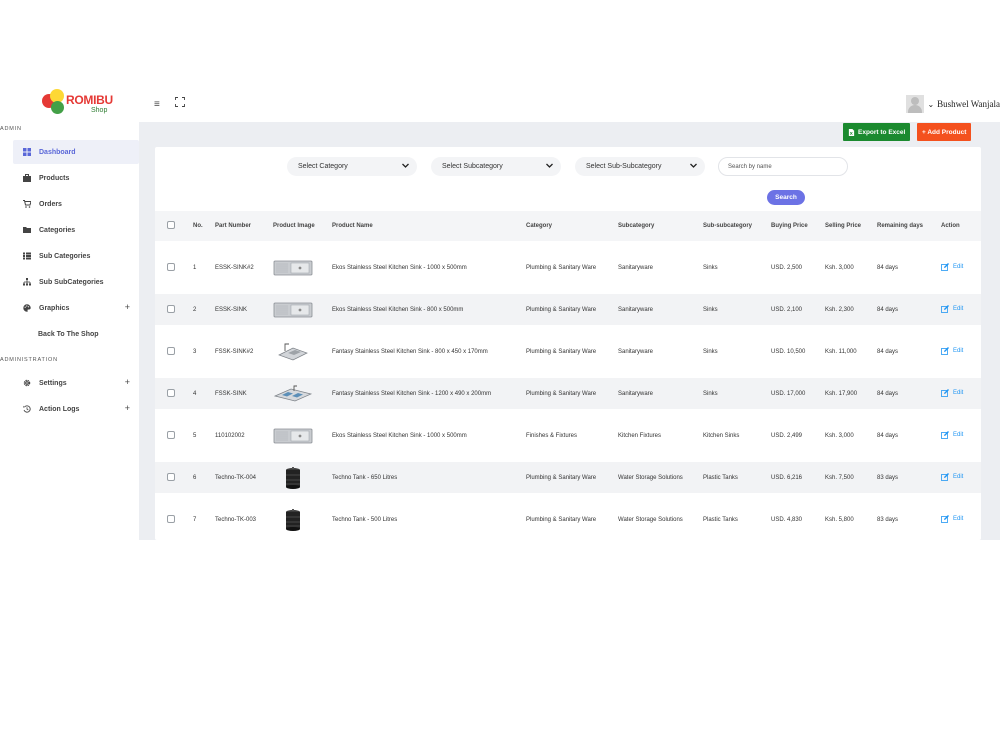 Image resolution: width=1000 pixels, height=750 pixels. I want to click on fullscreen-icon, so click(180, 102).